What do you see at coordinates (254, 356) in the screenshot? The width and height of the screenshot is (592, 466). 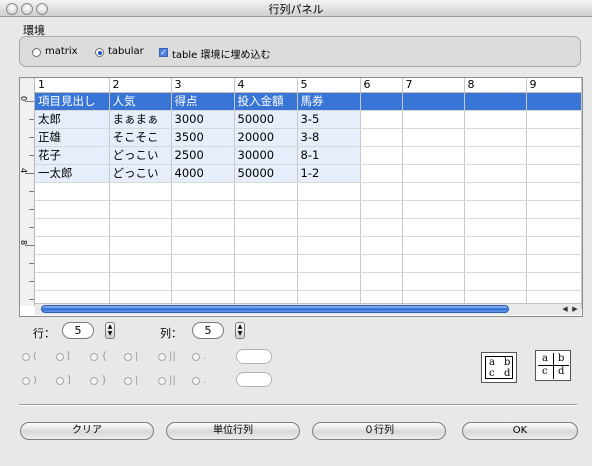 I see `left-delimiter-field` at bounding box center [254, 356].